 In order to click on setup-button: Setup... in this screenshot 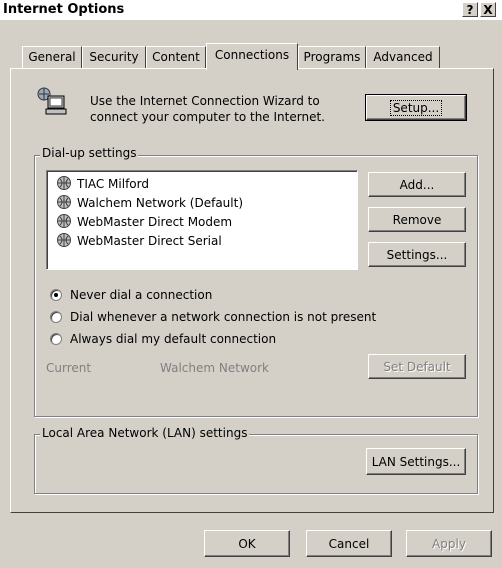, I will do `click(416, 107)`.